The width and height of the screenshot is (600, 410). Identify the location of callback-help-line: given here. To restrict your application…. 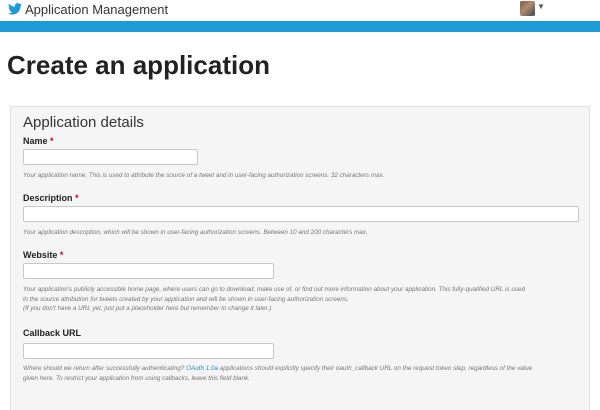
(136, 378).